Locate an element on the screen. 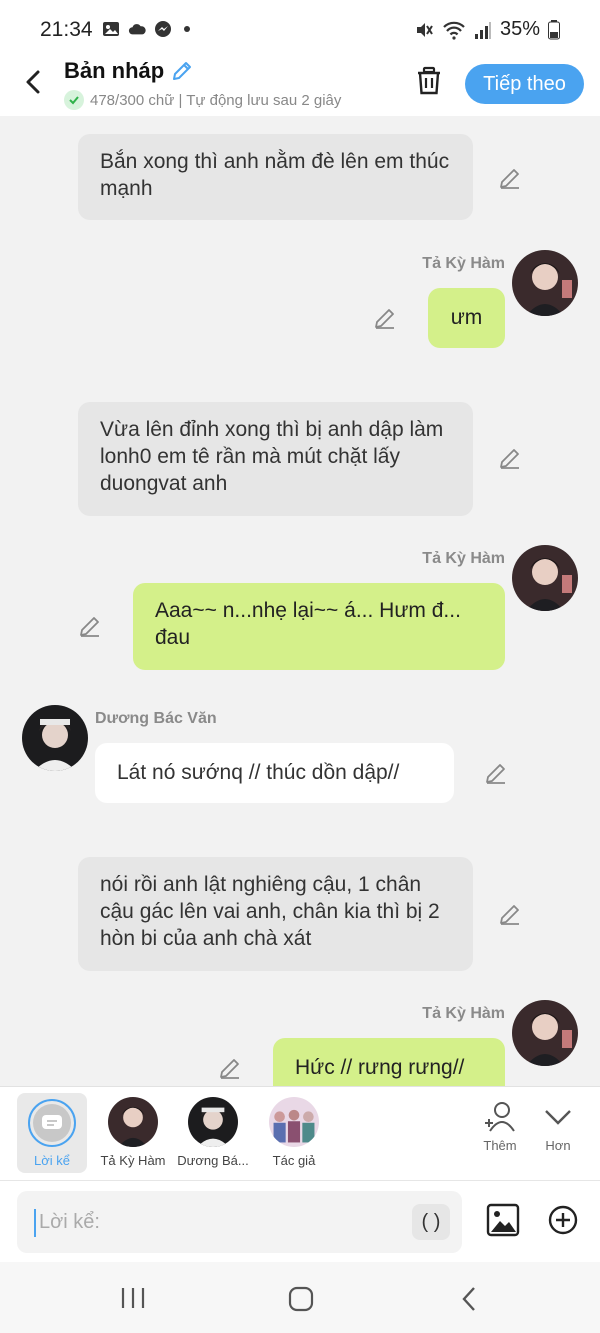 The image size is (600, 1333). add-person-icon is located at coordinates (500, 1117).